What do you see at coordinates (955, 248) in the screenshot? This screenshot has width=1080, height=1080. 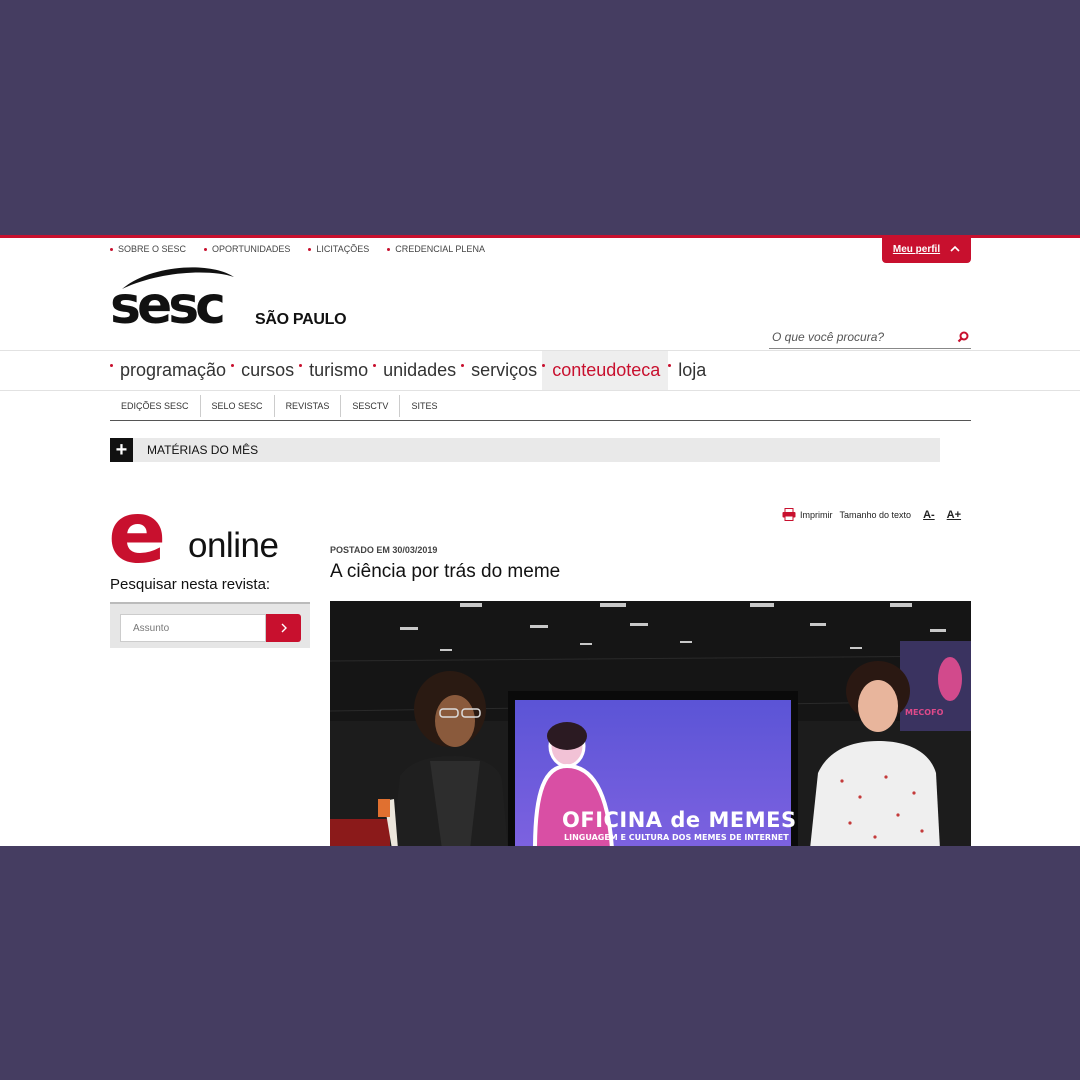 I see `chevron-up-icon` at bounding box center [955, 248].